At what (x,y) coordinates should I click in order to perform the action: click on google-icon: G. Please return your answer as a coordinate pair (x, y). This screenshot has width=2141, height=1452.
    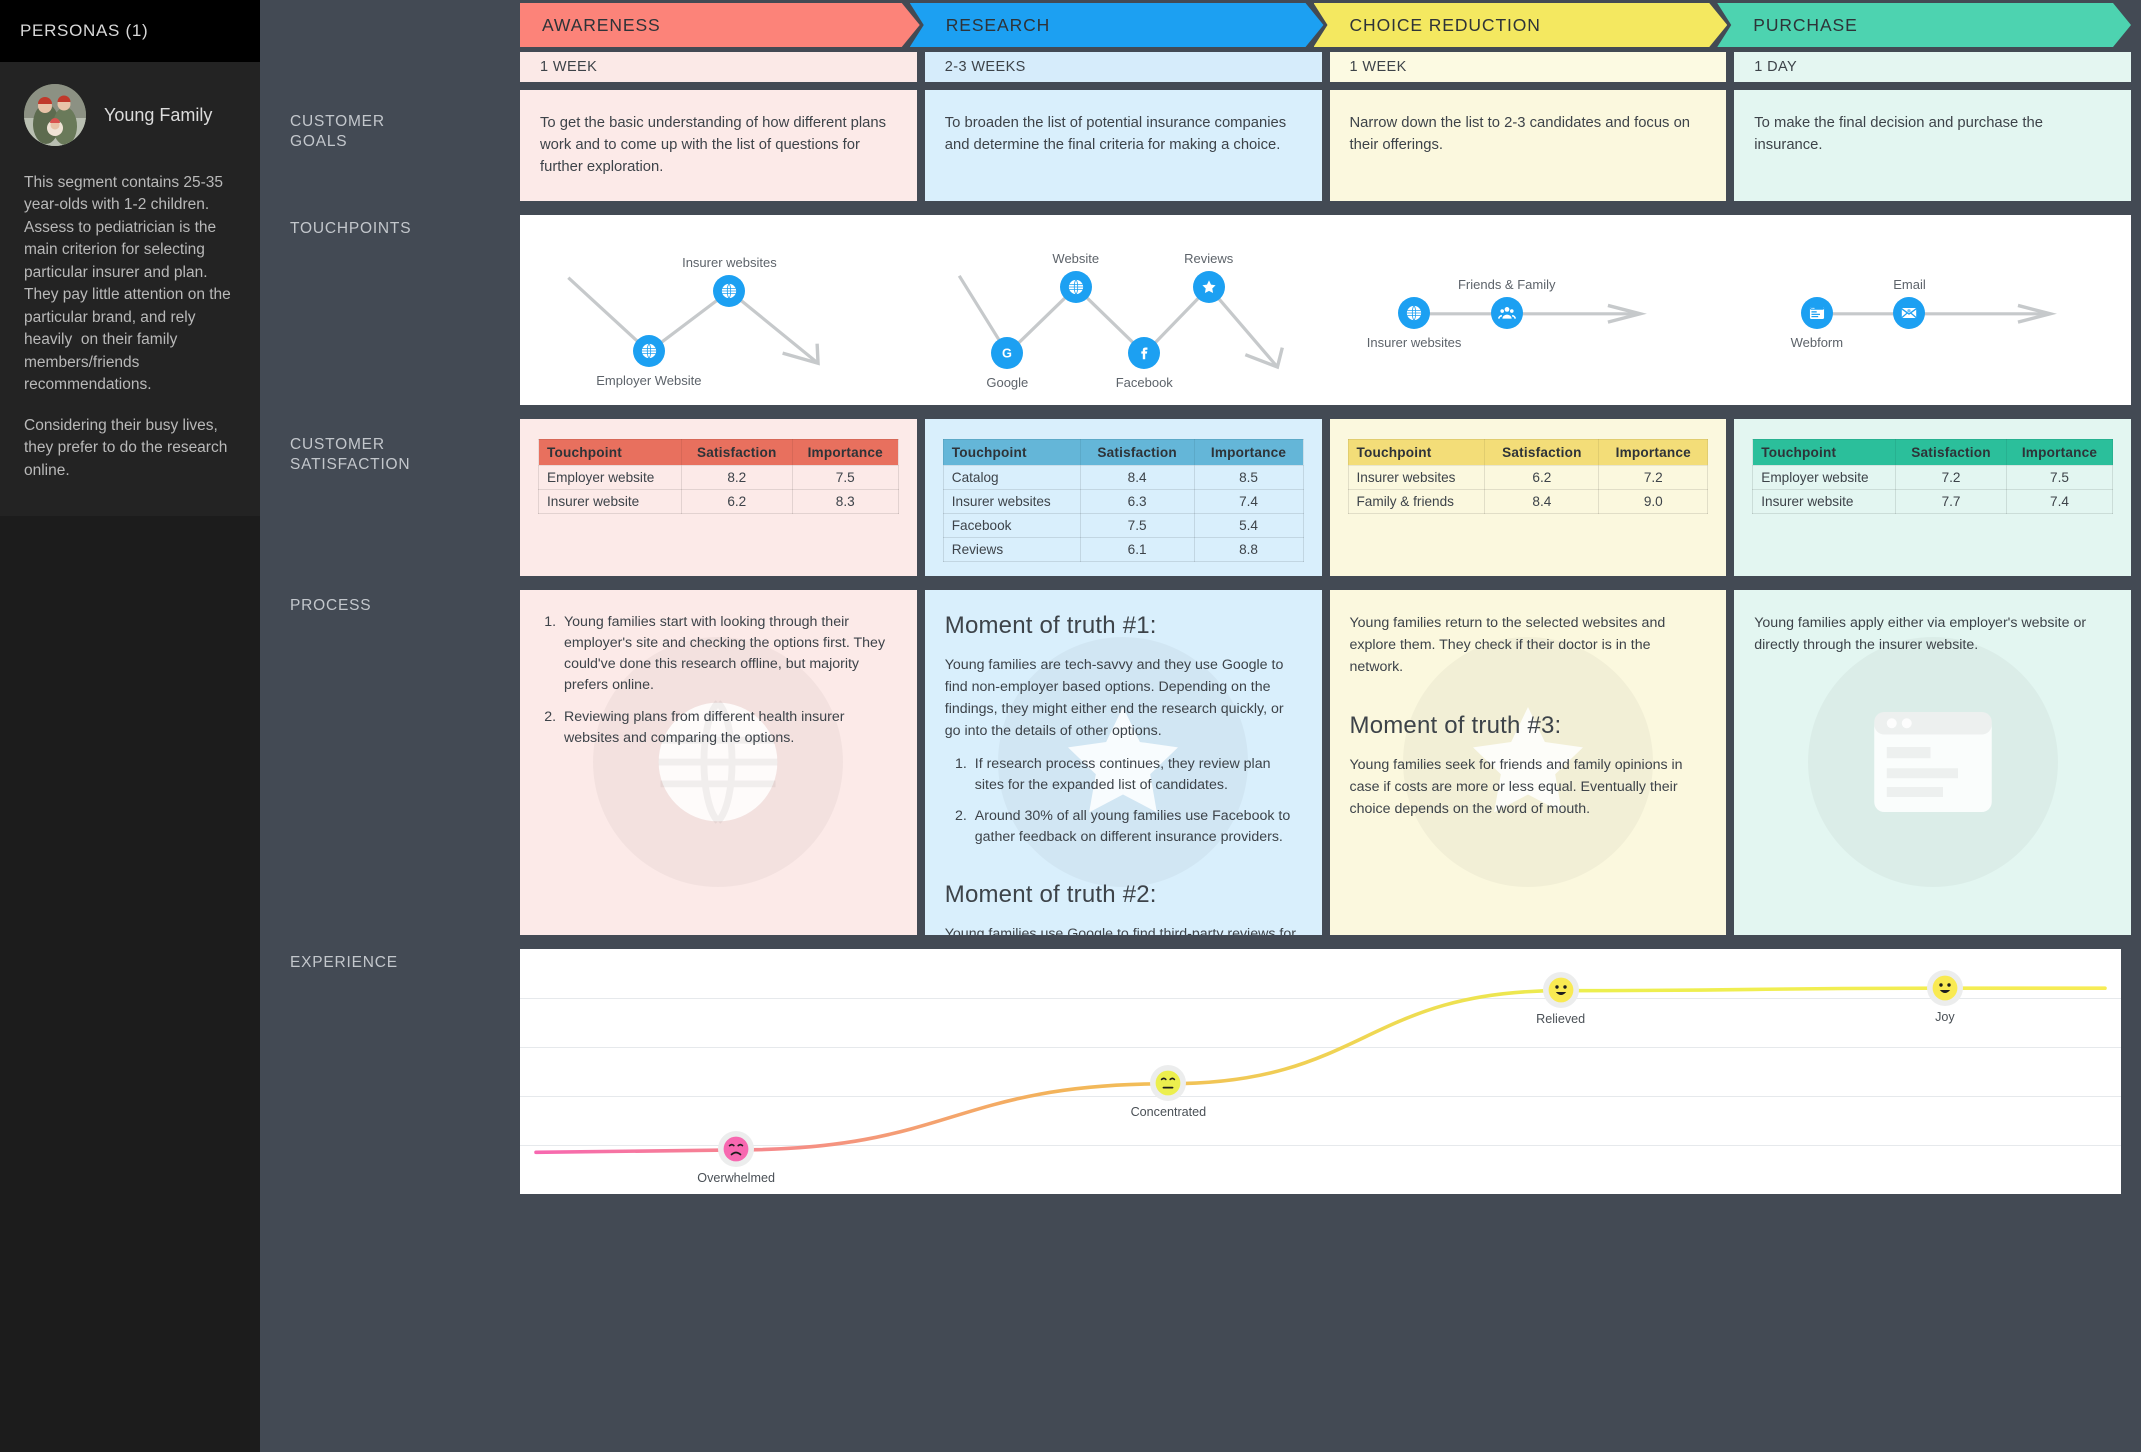
    Looking at the image, I should click on (1007, 353).